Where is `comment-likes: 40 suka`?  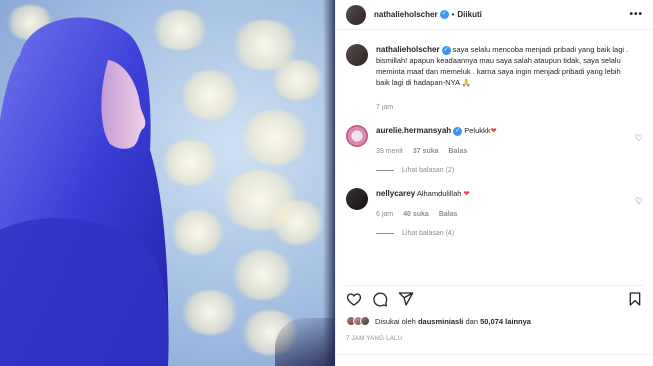 comment-likes: 40 suka is located at coordinates (416, 214).